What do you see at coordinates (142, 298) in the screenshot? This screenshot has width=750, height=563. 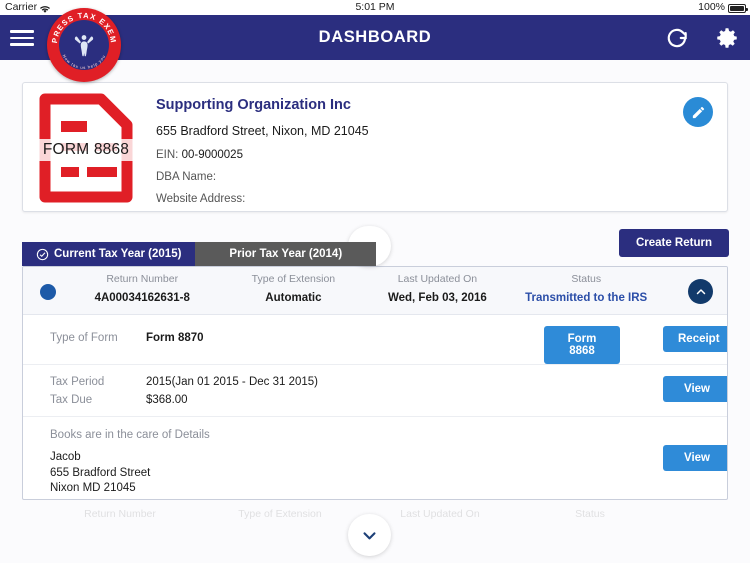 I see `column-return-number-value: 4A00034162631-8` at bounding box center [142, 298].